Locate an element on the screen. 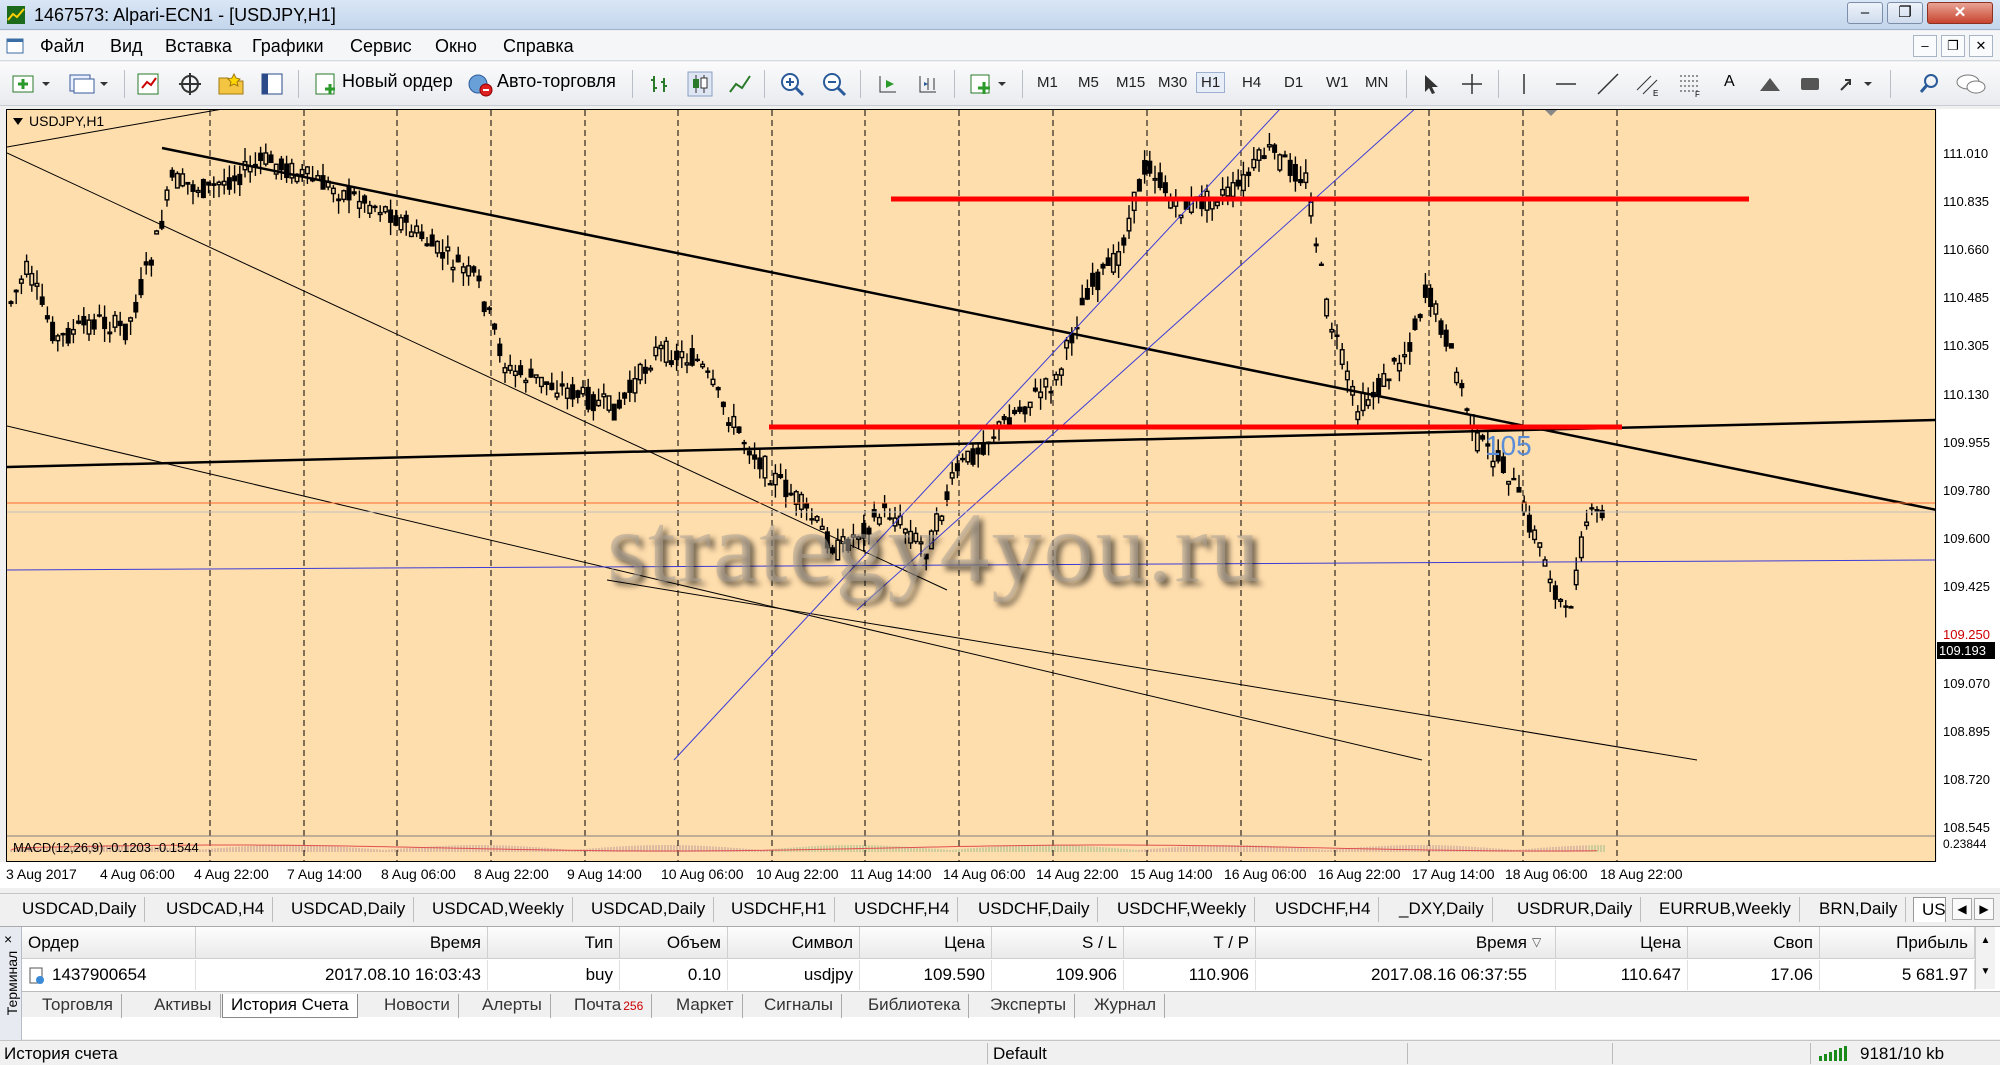 The height and width of the screenshot is (1065, 2000). tab-assets: Активы is located at coordinates (183, 1006).